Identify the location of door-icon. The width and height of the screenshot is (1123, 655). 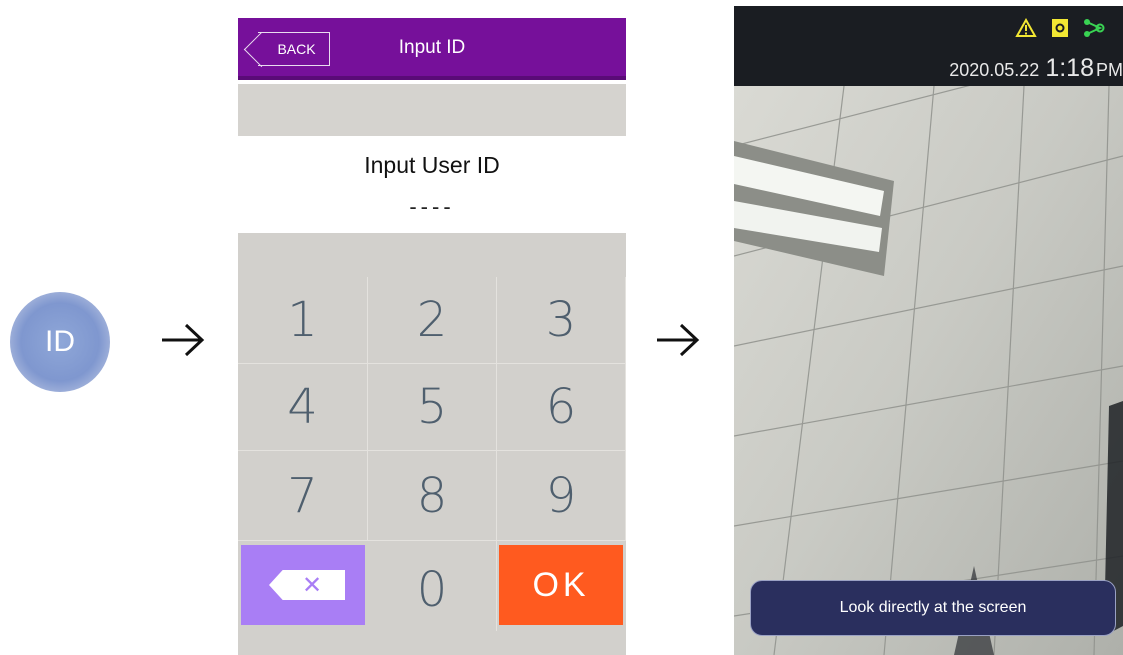
(1060, 30).